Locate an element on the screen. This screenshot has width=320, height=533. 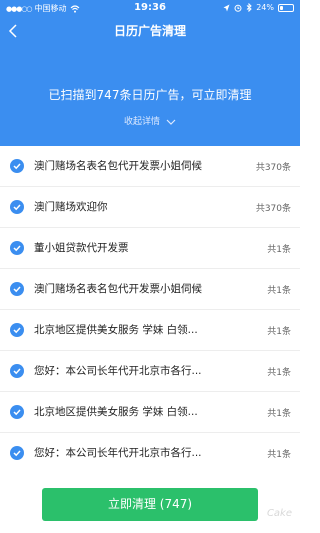
collapse-details-toggle: 收起详情 is located at coordinates (150, 120).